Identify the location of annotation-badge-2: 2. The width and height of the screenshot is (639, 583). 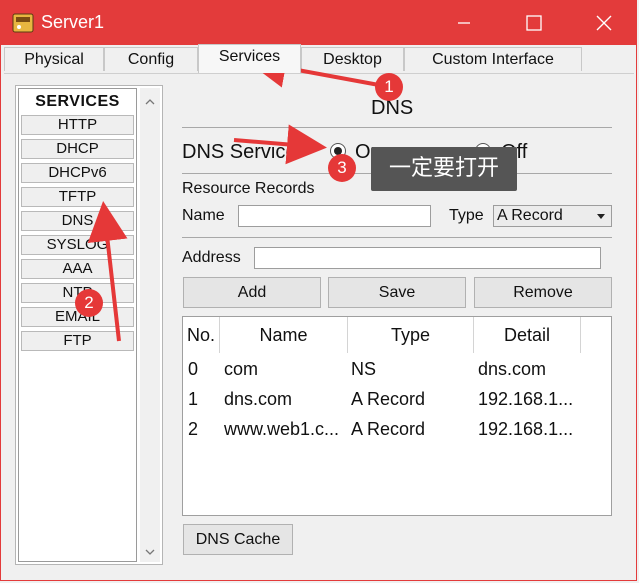
(89, 303).